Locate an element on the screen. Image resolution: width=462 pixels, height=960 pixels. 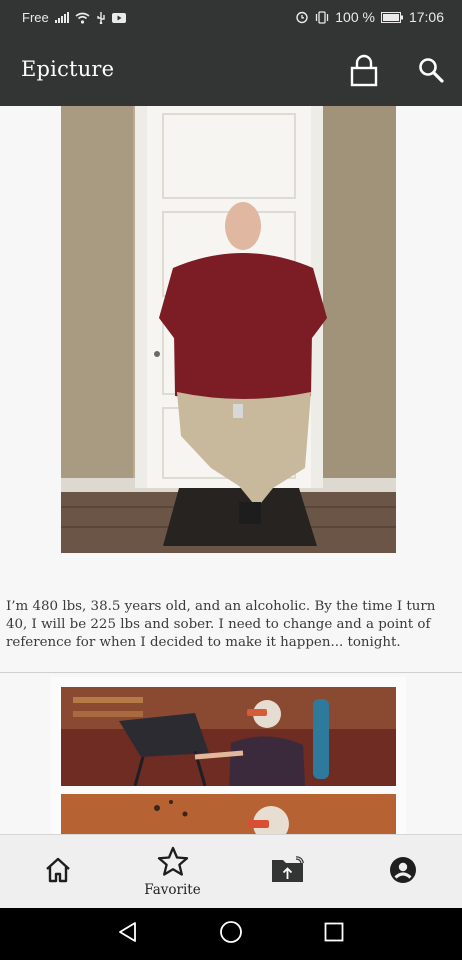
nav-favorite-label: Favorite is located at coordinates (172, 890).